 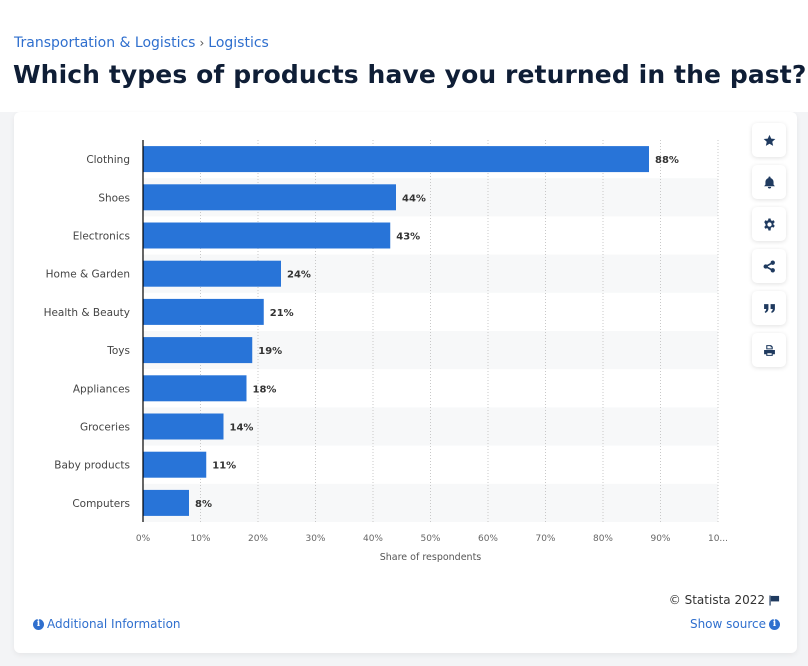 What do you see at coordinates (258, 539) in the screenshot?
I see `x-tick-label: 20%` at bounding box center [258, 539].